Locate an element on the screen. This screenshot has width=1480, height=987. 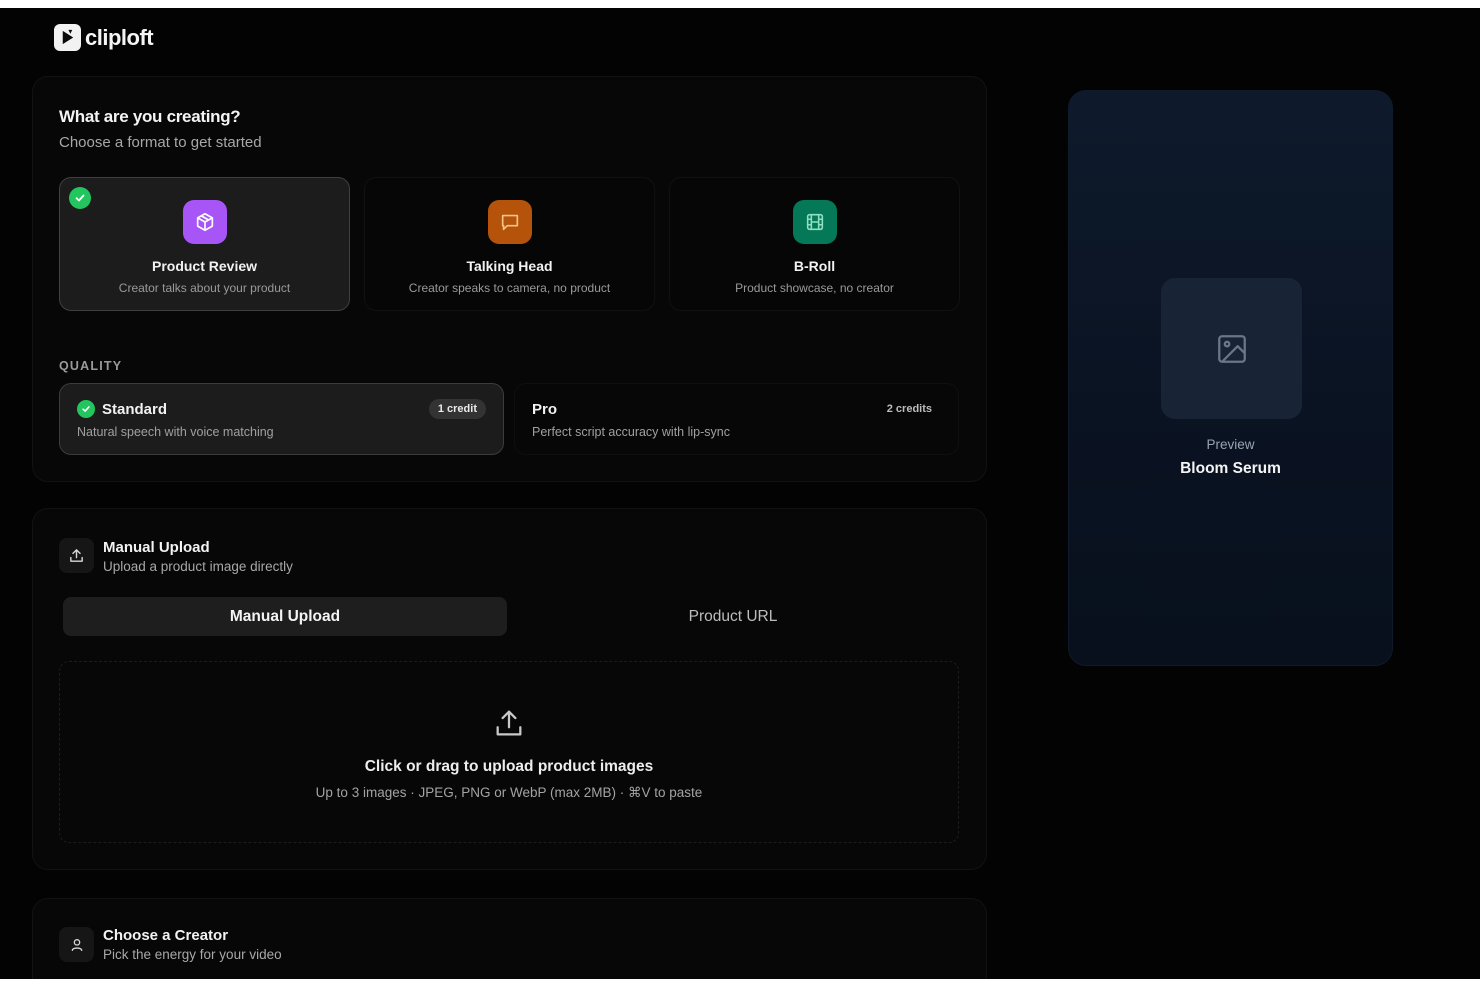
brand-logo: cliploft is located at coordinates (104, 37).